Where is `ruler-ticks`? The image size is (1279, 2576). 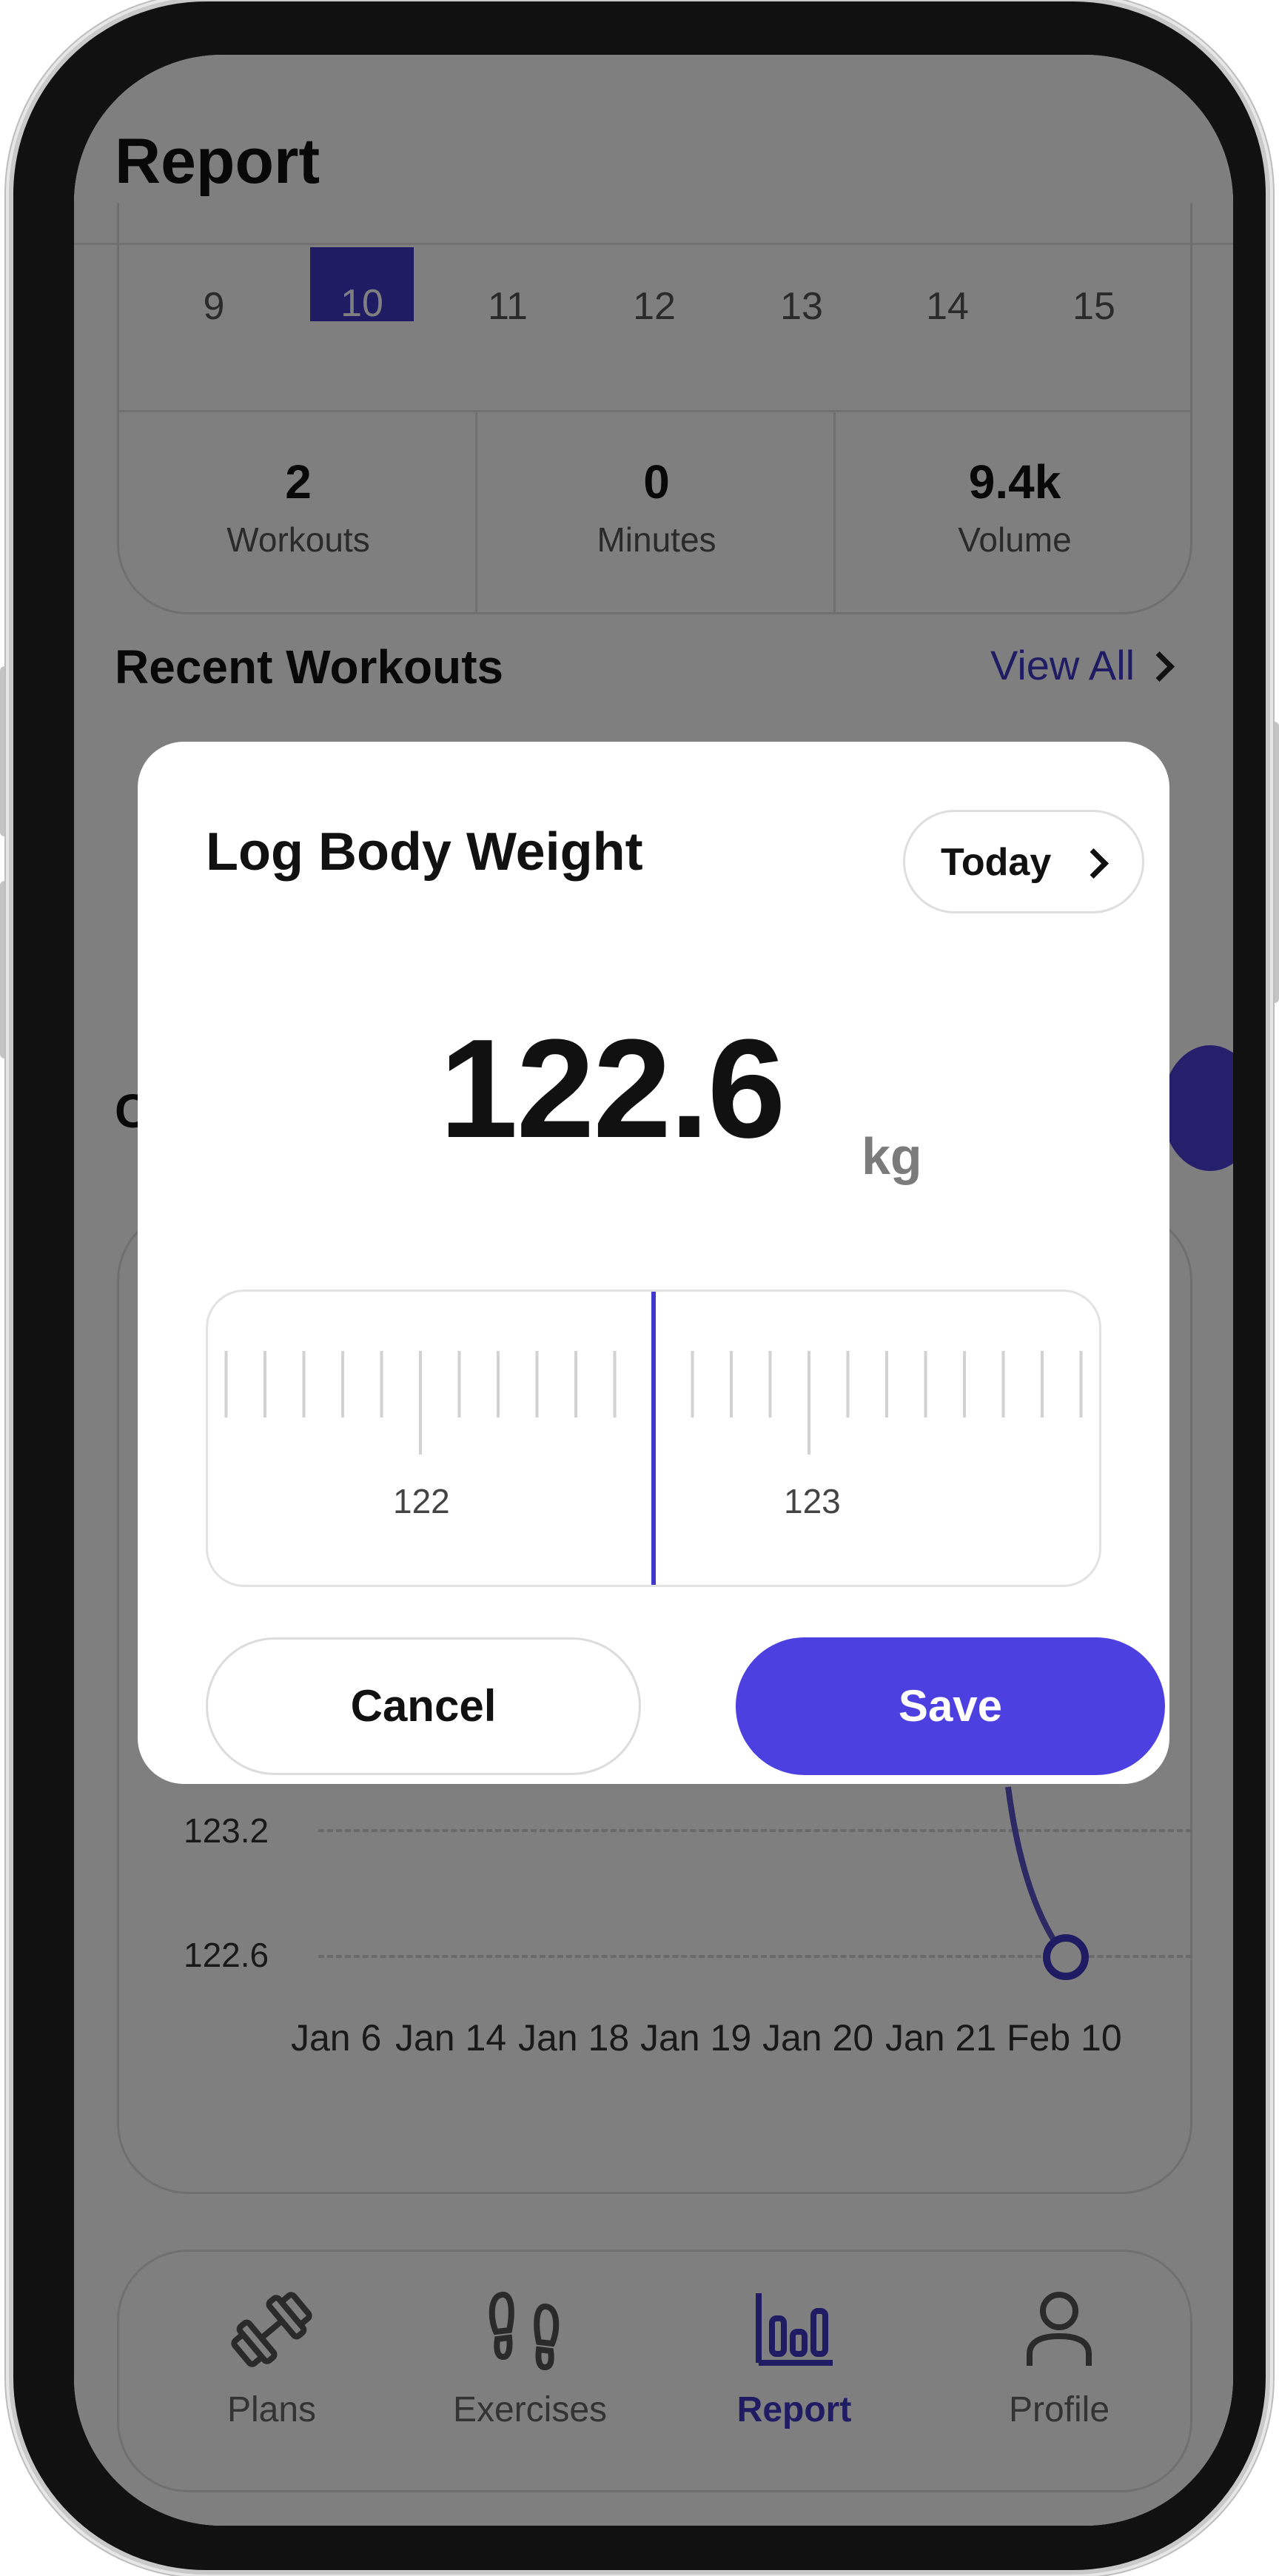
ruler-ticks is located at coordinates (653, 1438).